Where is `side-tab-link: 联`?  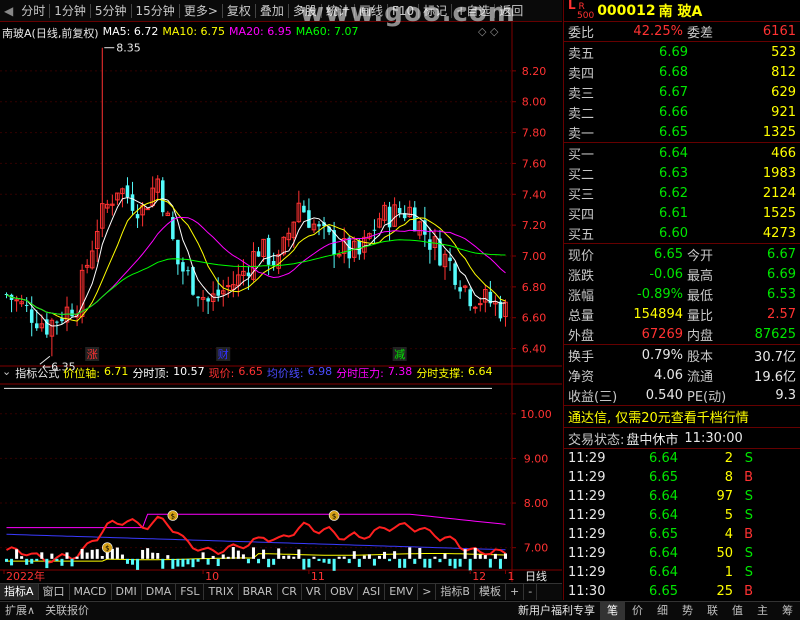 side-tab-link: 联 is located at coordinates (712, 611).